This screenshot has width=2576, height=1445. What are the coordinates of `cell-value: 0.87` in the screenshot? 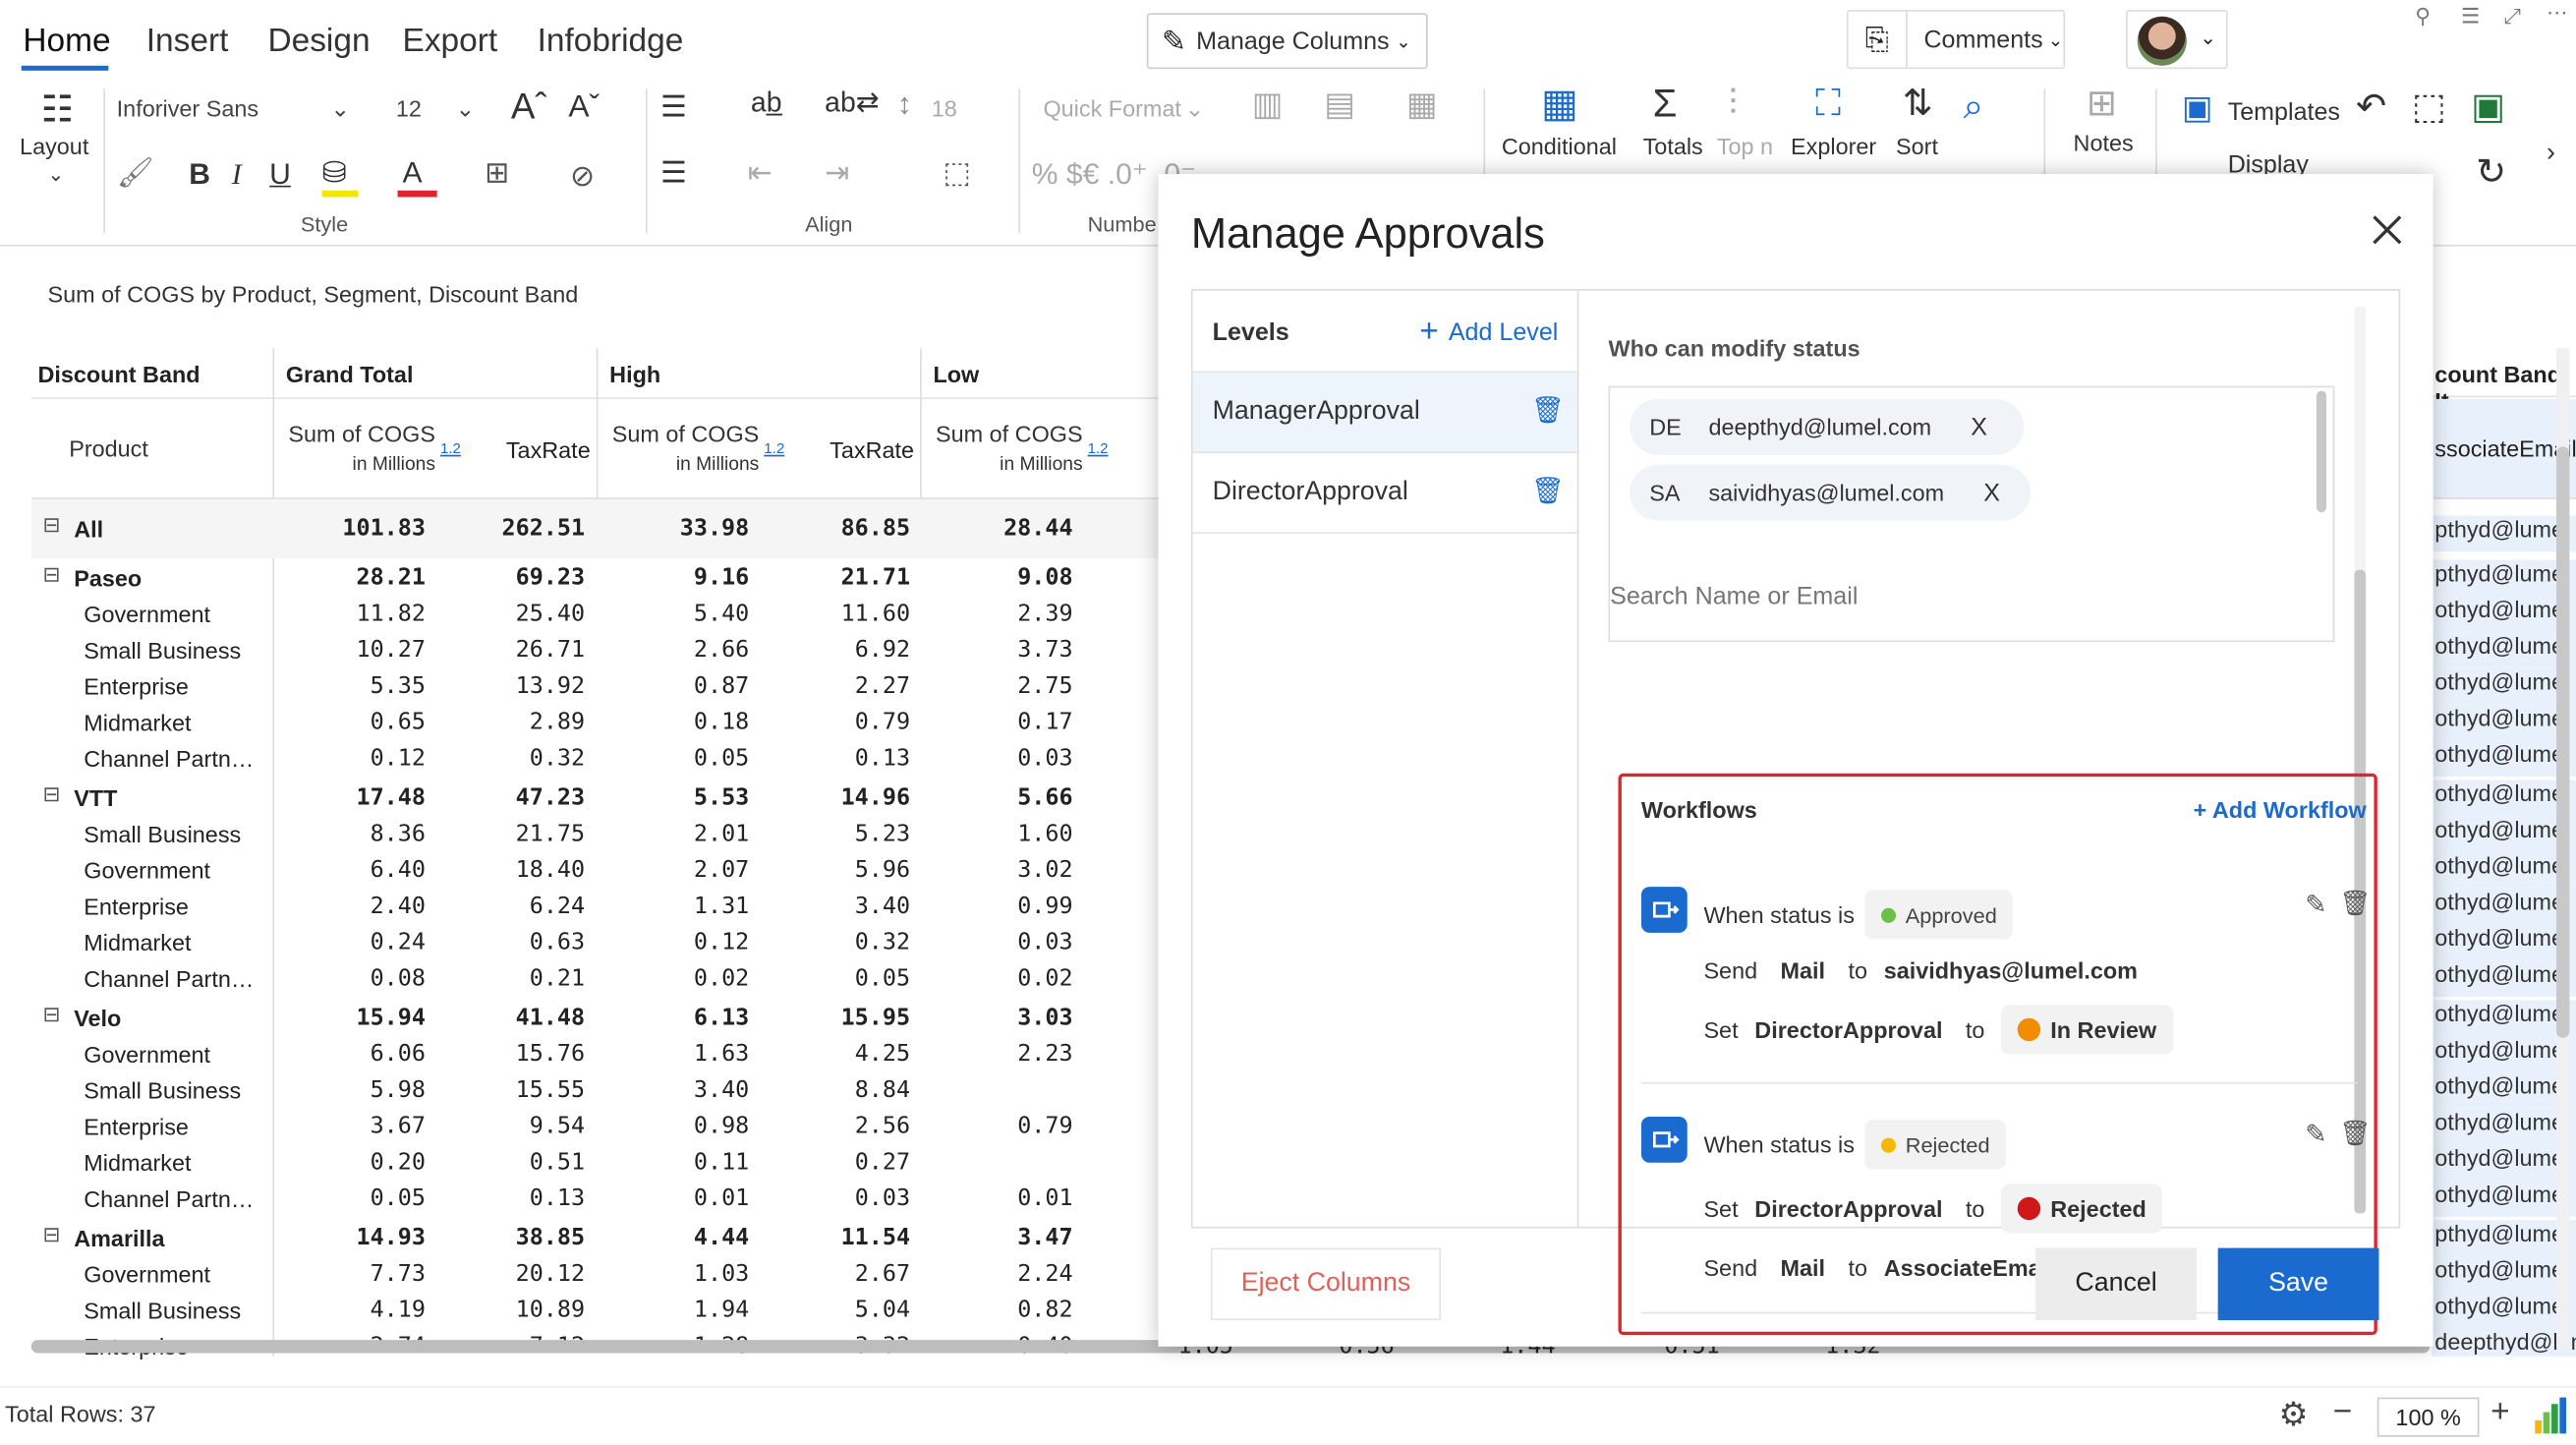 It's located at (684, 686).